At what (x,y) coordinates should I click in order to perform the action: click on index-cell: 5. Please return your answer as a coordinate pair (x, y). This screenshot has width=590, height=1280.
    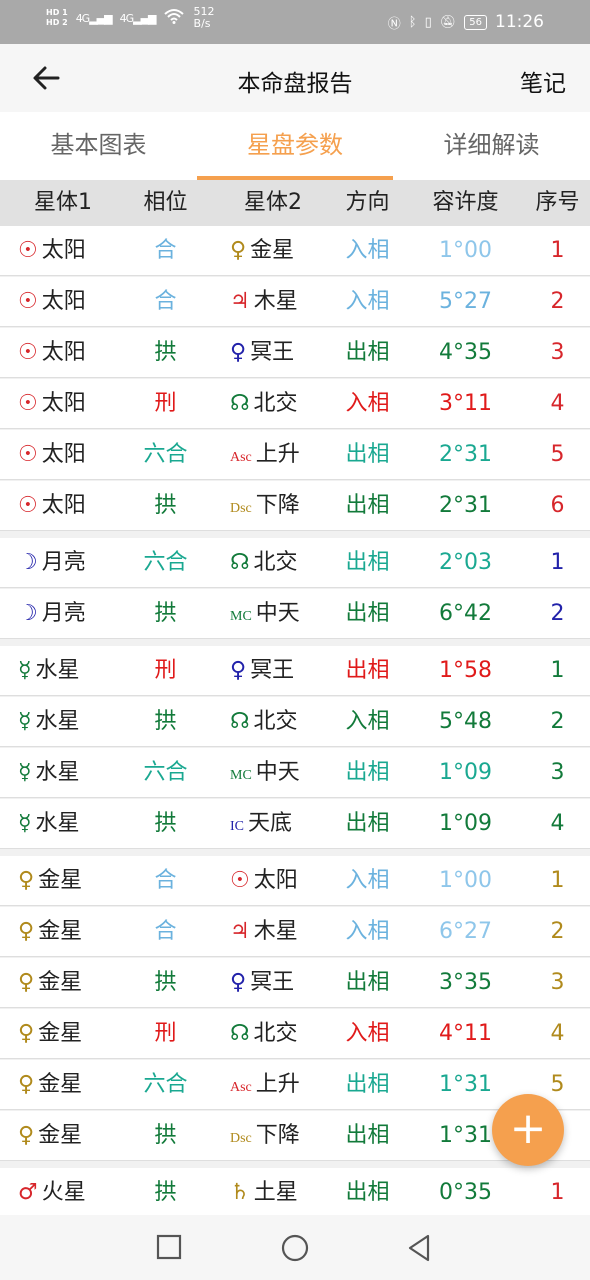
    Looking at the image, I should click on (557, 454).